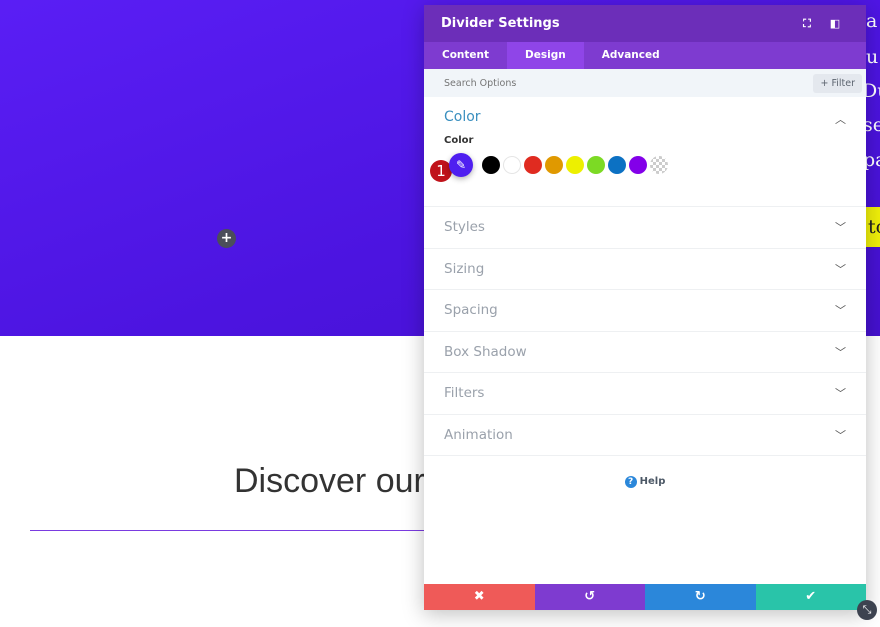  What do you see at coordinates (464, 268) in the screenshot?
I see `section-label: Sizing` at bounding box center [464, 268].